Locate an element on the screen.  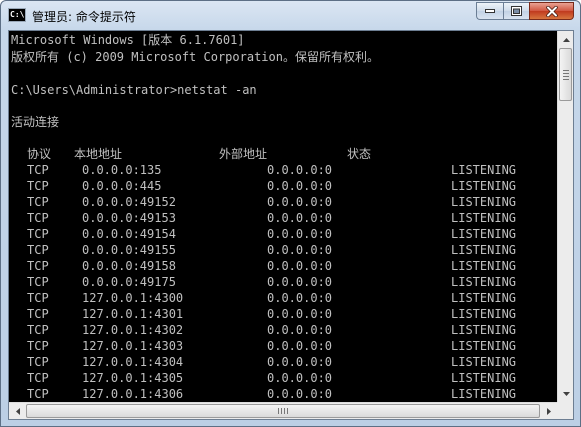
section-title: 活动连接 is located at coordinates (35, 122).